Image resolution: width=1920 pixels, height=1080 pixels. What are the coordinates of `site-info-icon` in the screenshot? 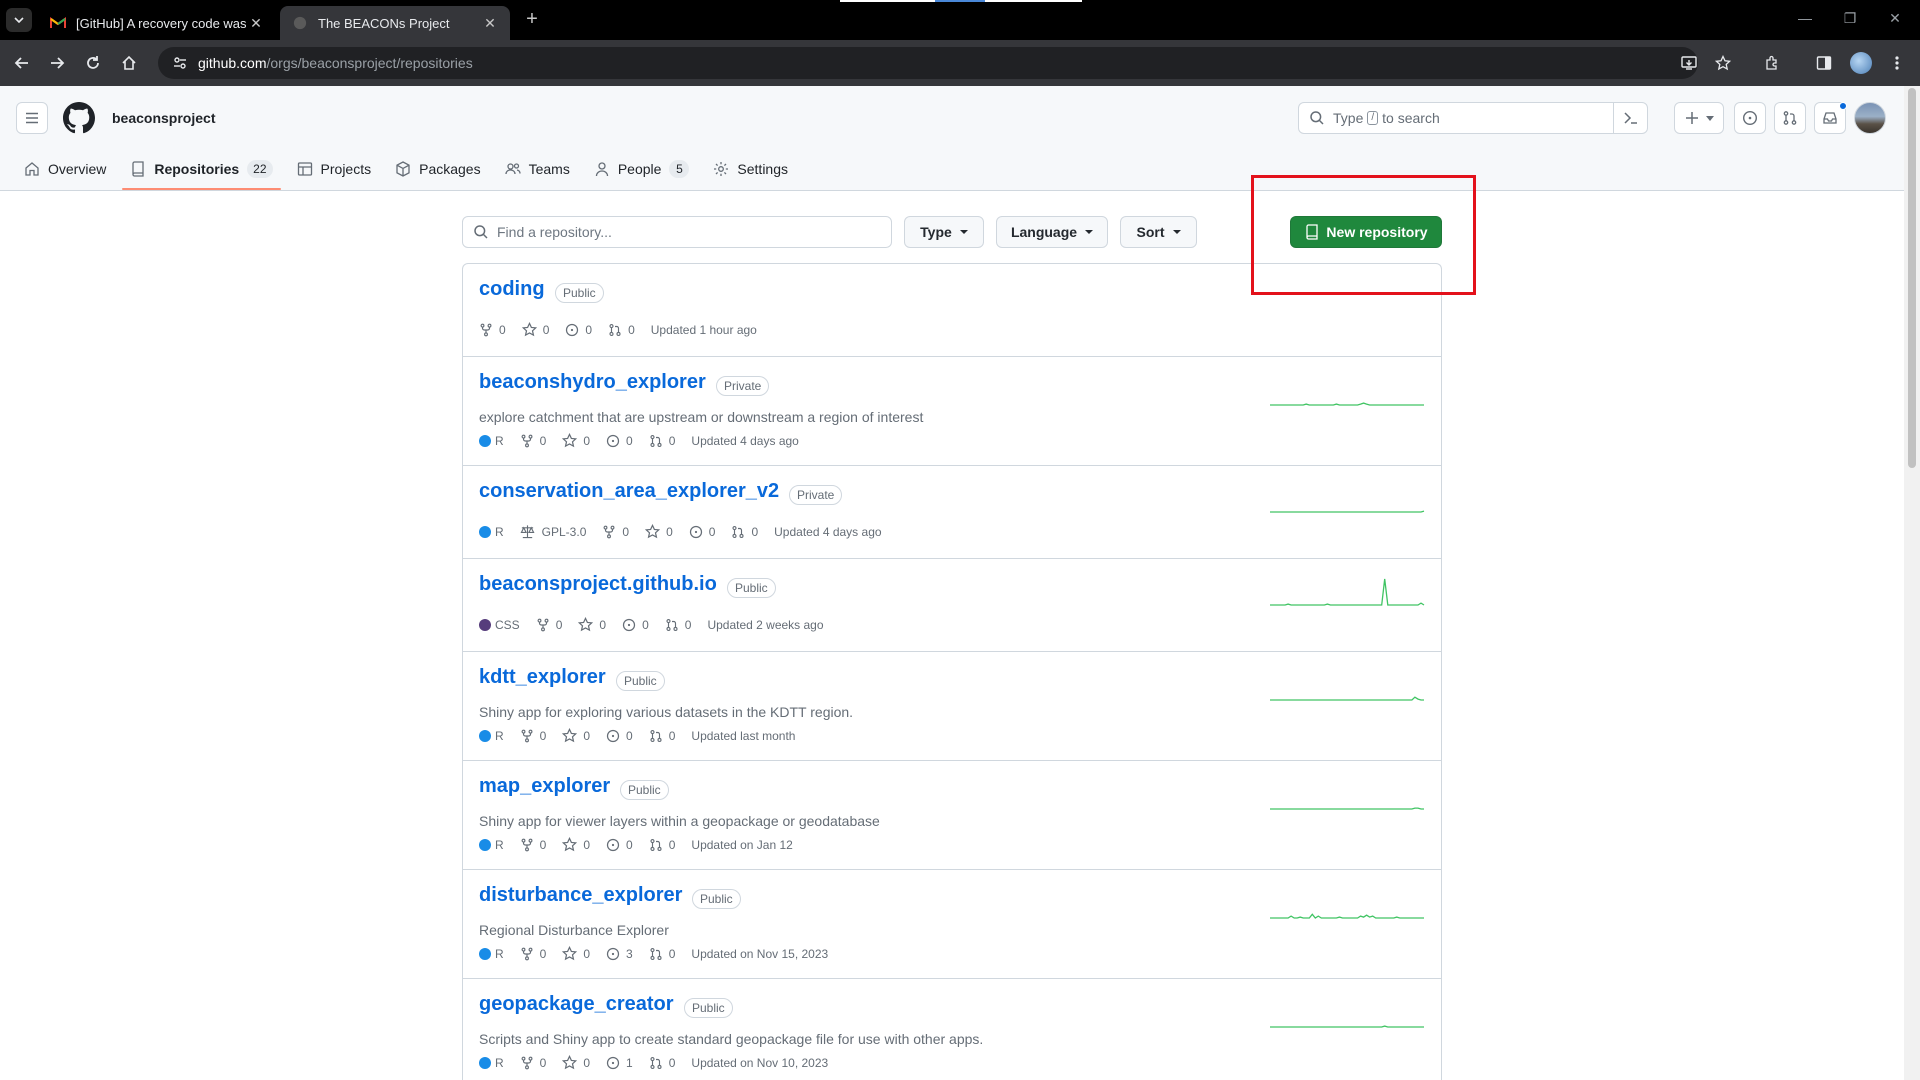 It's located at (180, 63).